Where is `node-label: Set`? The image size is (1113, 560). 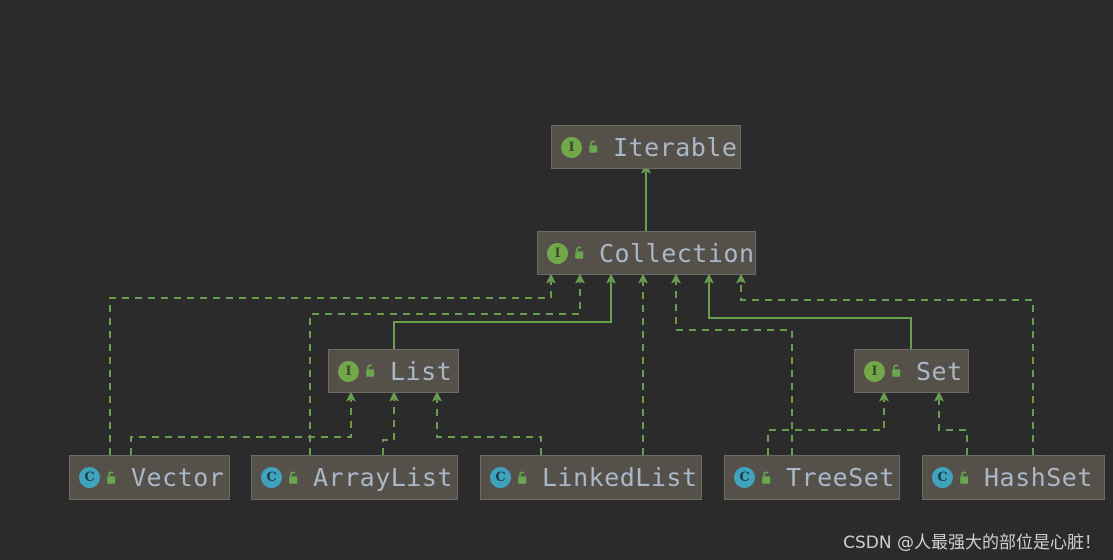 node-label: Set is located at coordinates (939, 371).